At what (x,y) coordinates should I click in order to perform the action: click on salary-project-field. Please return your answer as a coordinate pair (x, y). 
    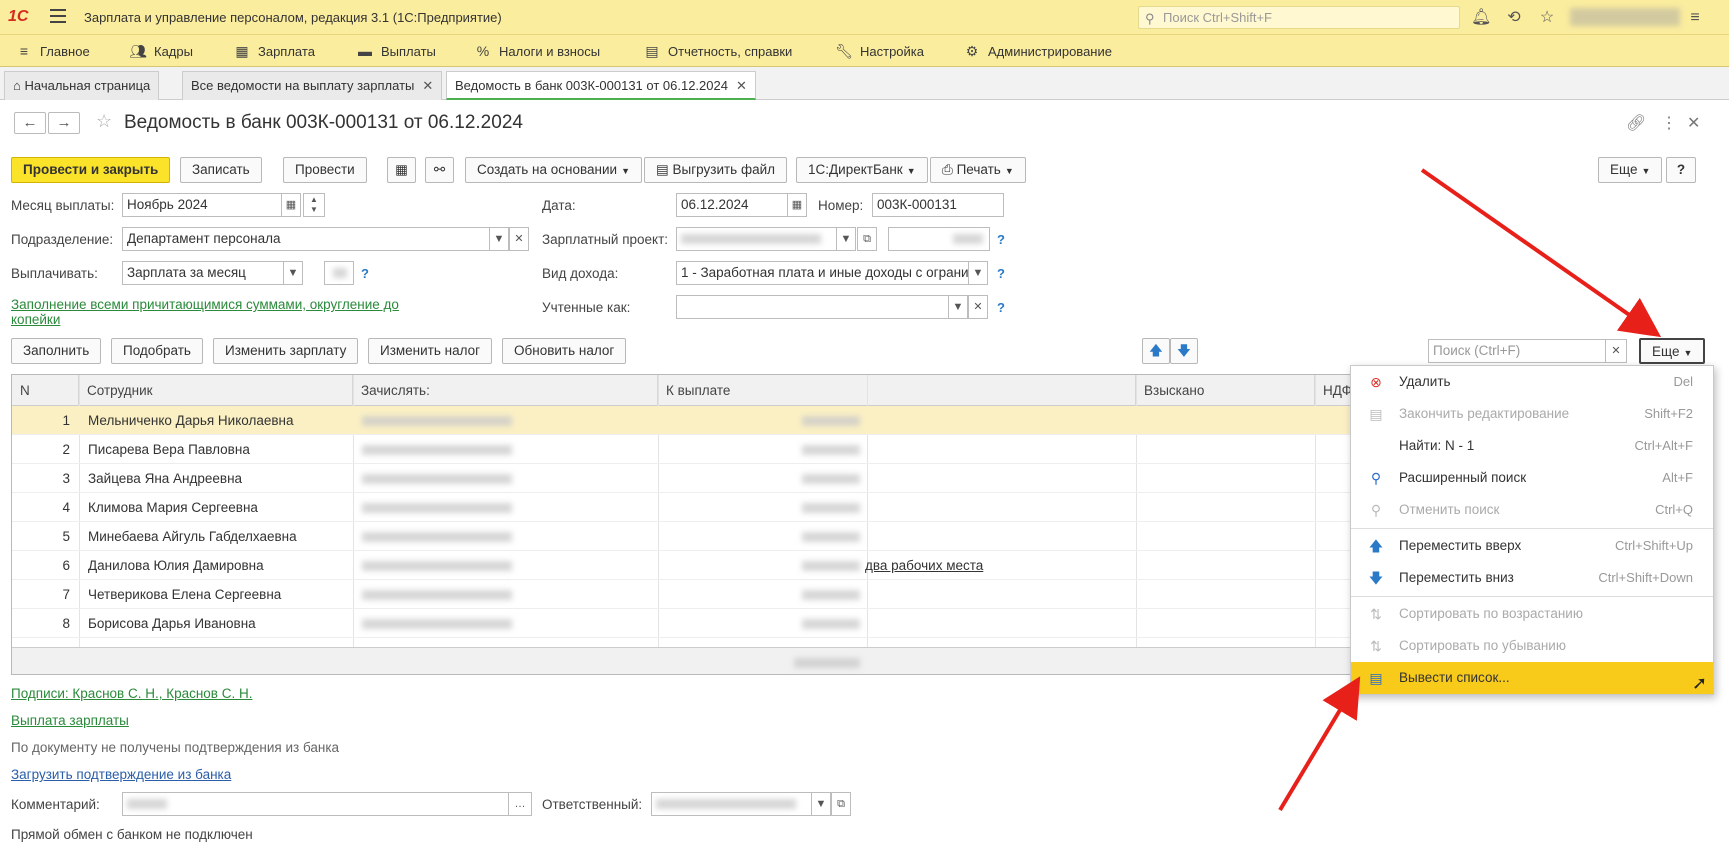
    Looking at the image, I should click on (757, 239).